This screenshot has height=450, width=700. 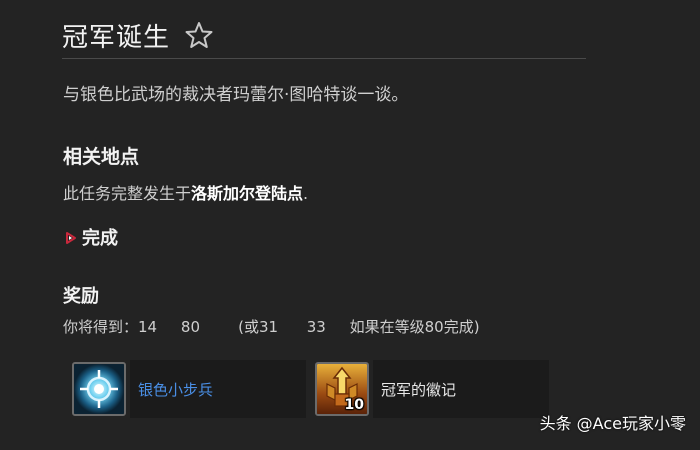 What do you see at coordinates (116, 37) in the screenshot?
I see `quest-title: 冠军诞生` at bounding box center [116, 37].